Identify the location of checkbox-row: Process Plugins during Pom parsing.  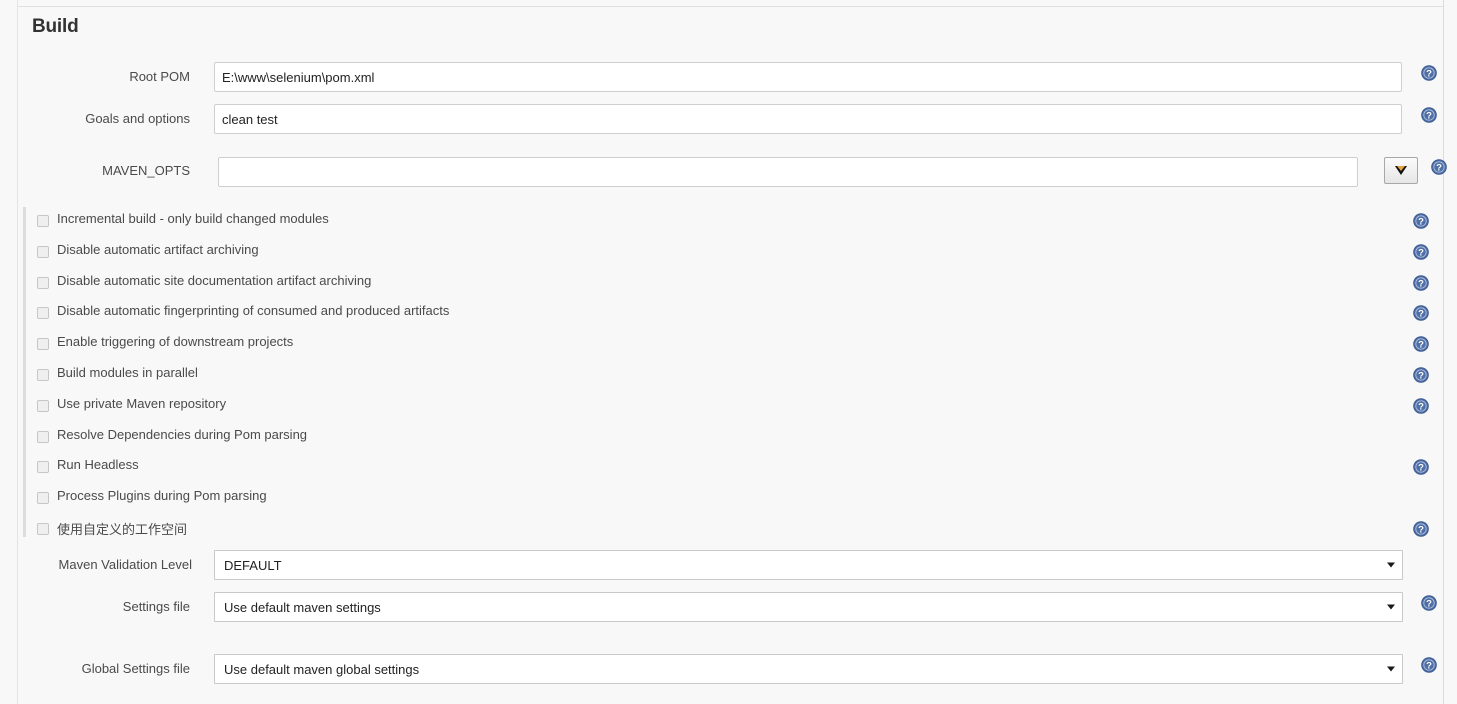
(730, 499).